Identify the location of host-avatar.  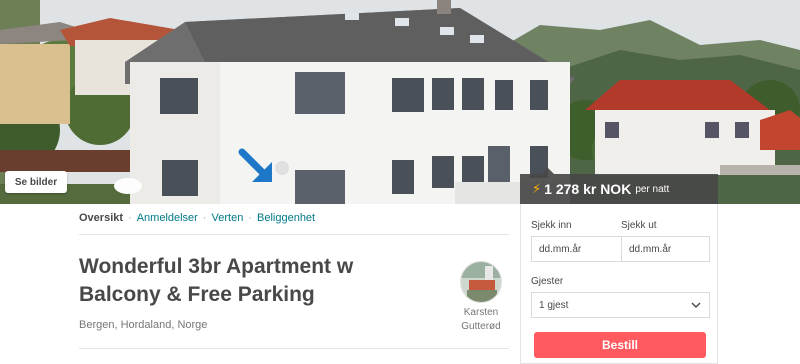
(481, 282).